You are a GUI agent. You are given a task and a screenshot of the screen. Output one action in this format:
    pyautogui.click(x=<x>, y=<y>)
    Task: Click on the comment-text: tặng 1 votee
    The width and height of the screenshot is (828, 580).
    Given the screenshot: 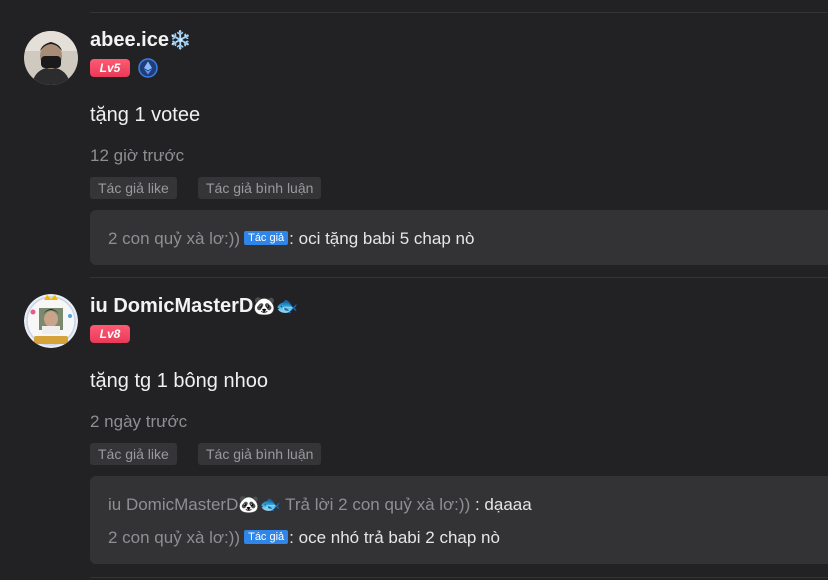 What is the action you would take?
    pyautogui.click(x=145, y=115)
    